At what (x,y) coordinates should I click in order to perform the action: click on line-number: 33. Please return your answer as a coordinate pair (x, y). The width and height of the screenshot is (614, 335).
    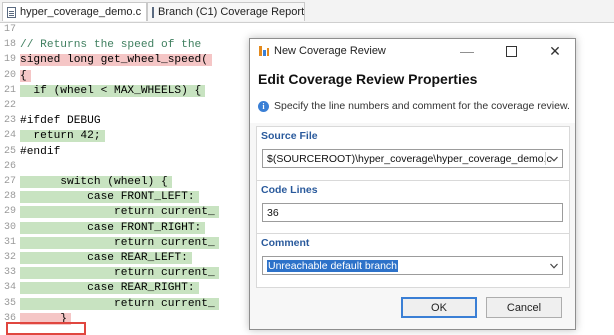
    Looking at the image, I should click on (9, 273).